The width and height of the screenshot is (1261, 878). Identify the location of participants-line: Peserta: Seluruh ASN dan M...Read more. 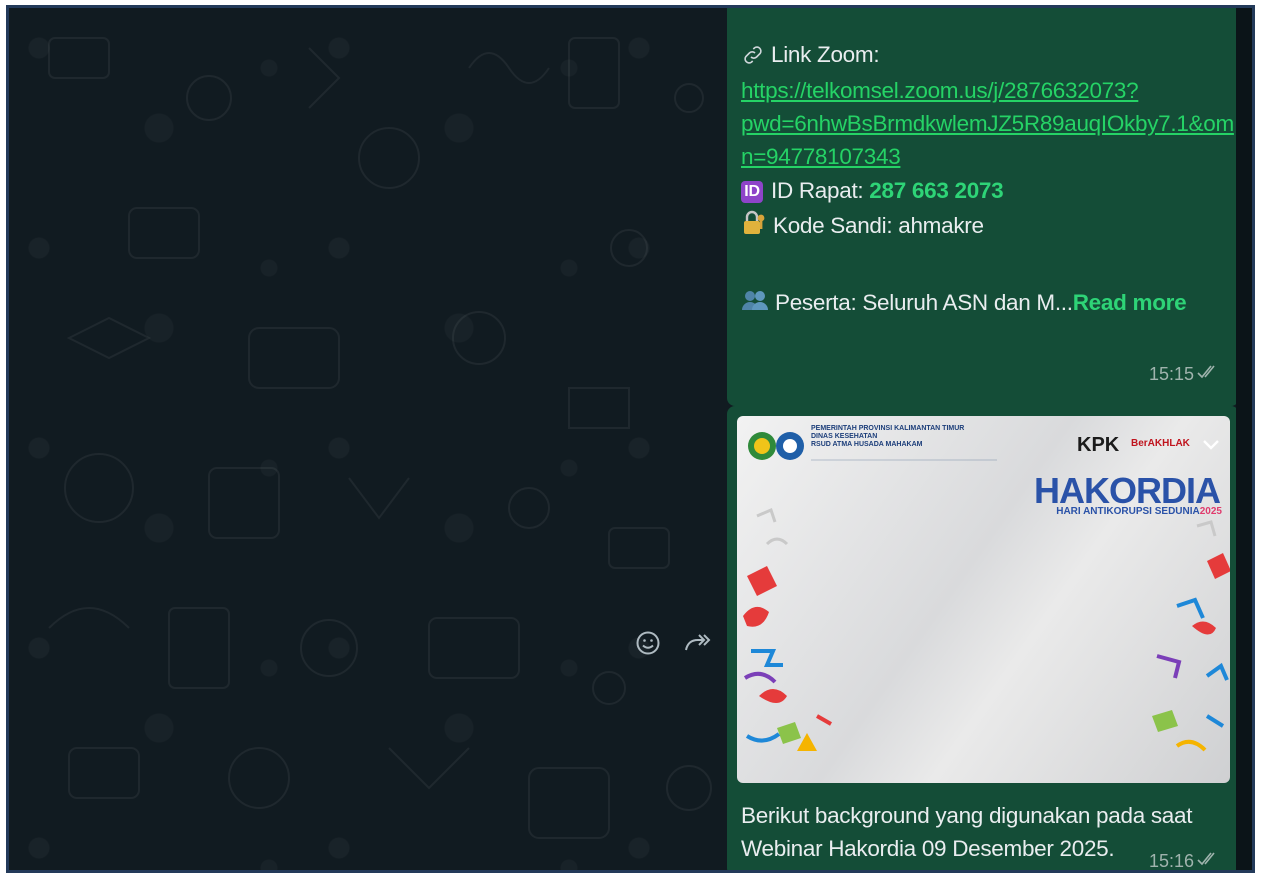
(964, 303).